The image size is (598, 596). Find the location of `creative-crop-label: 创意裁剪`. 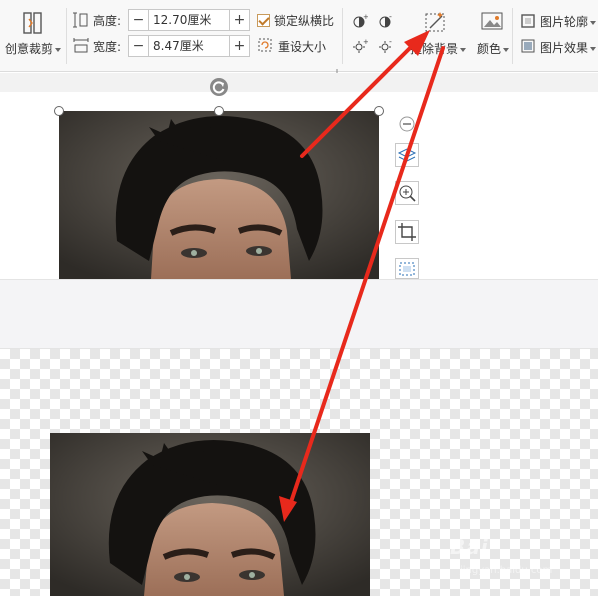

creative-crop-label: 创意裁剪 is located at coordinates (28, 49).